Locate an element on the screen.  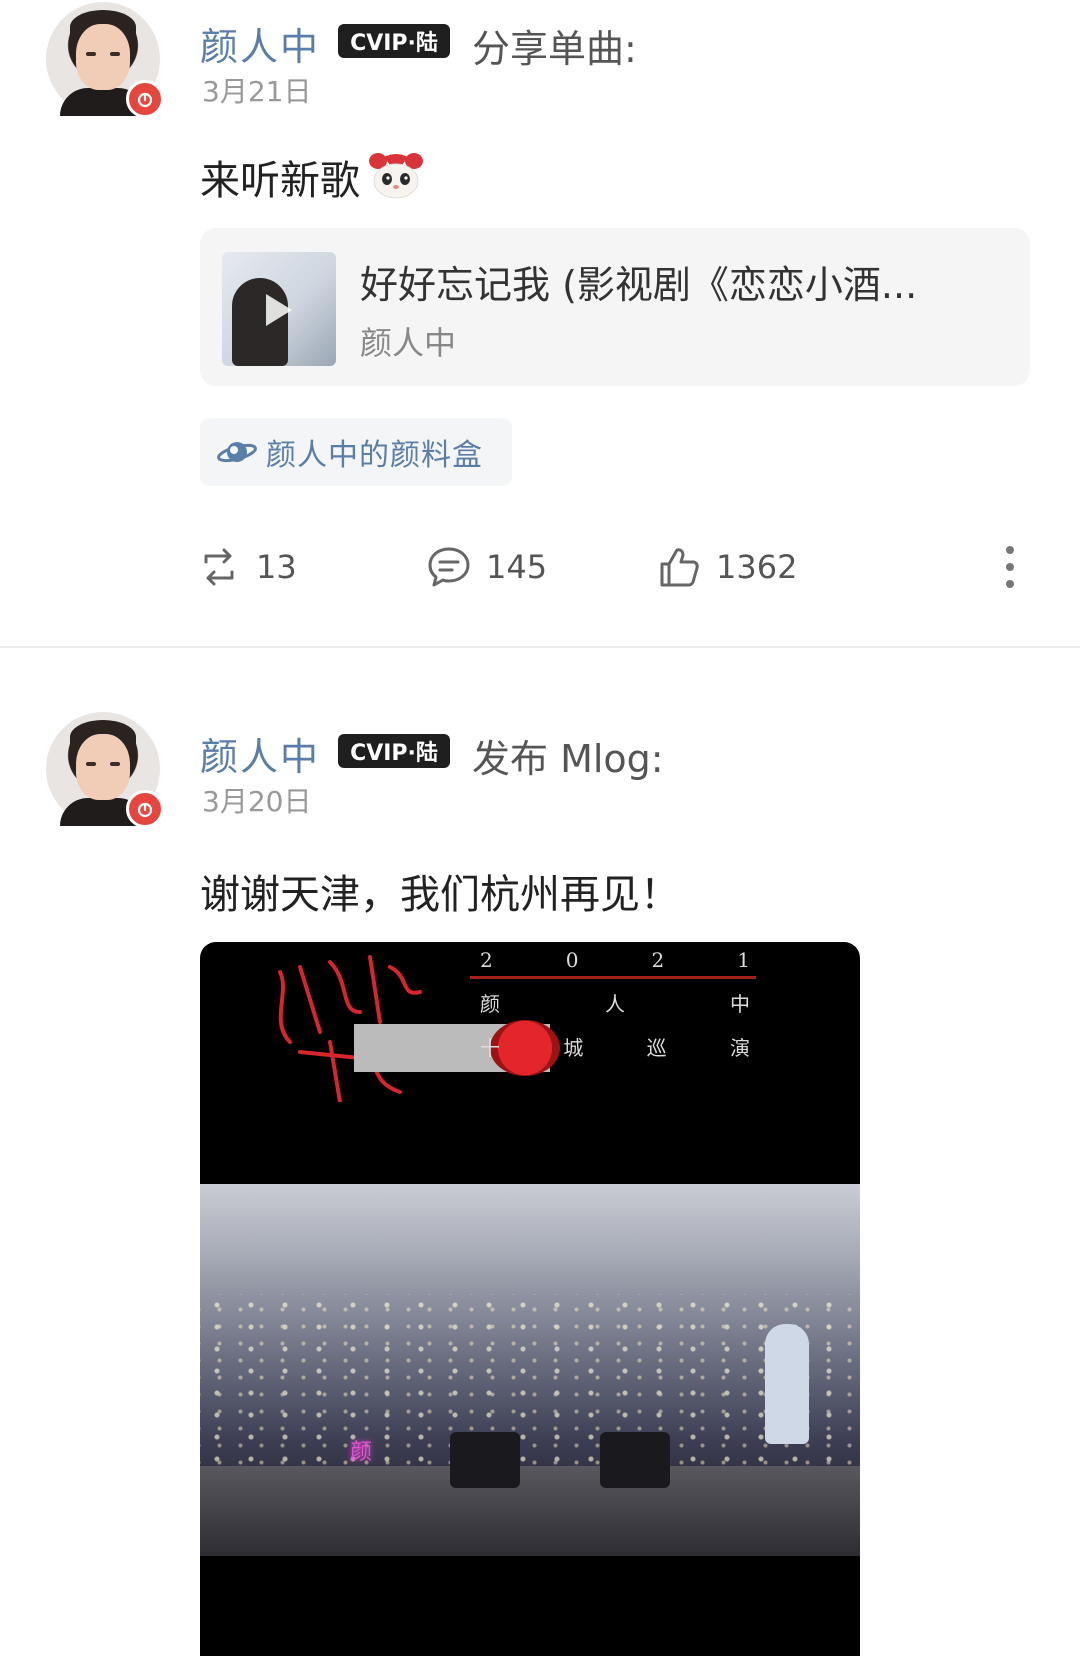
crowd-lights is located at coordinates (530, 1394).